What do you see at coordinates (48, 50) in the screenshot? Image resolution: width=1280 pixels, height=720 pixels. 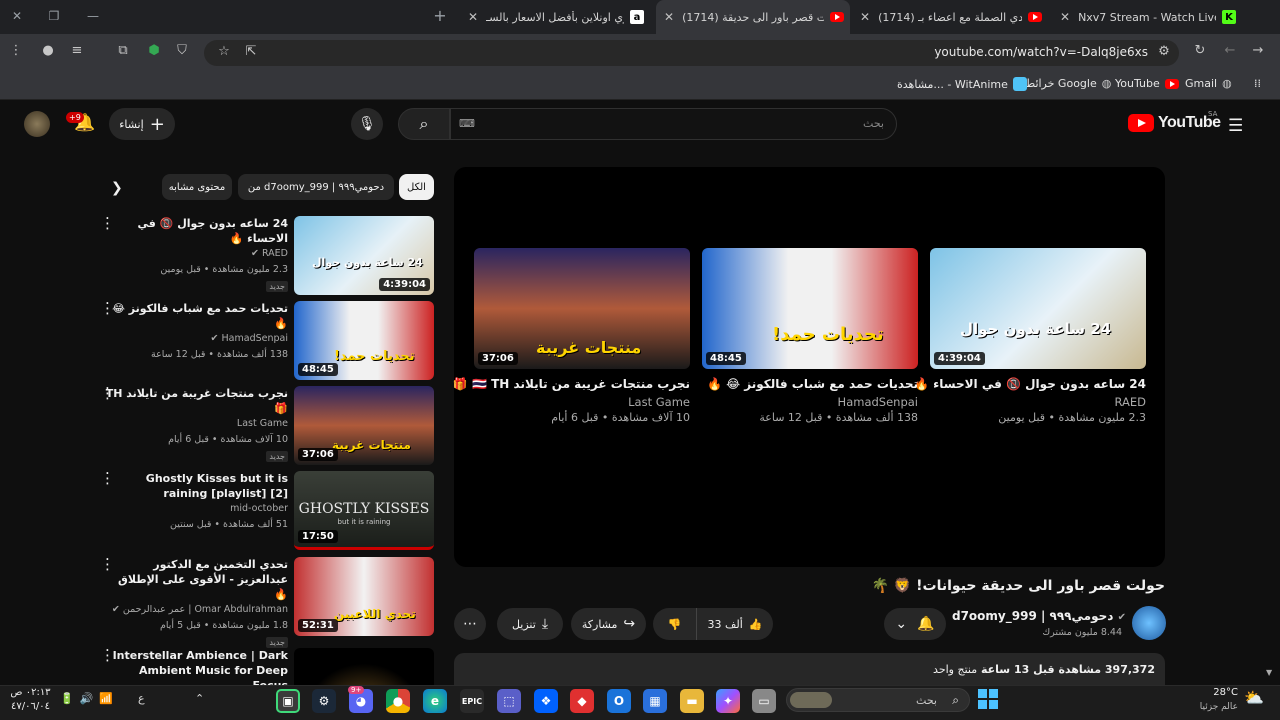 I see `profile-icon: ●` at bounding box center [48, 50].